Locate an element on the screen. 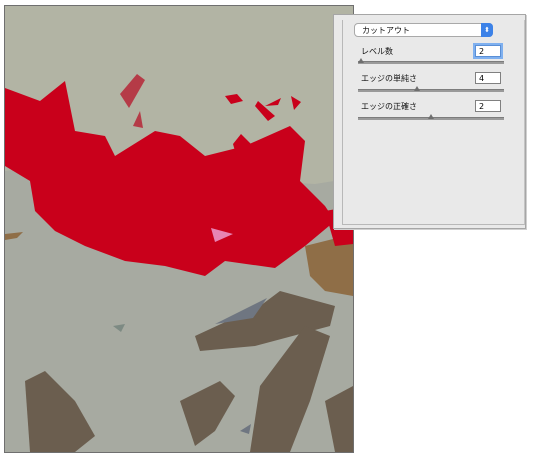 This screenshot has width=538, height=457. edge-fidelity-slider is located at coordinates (431, 117).